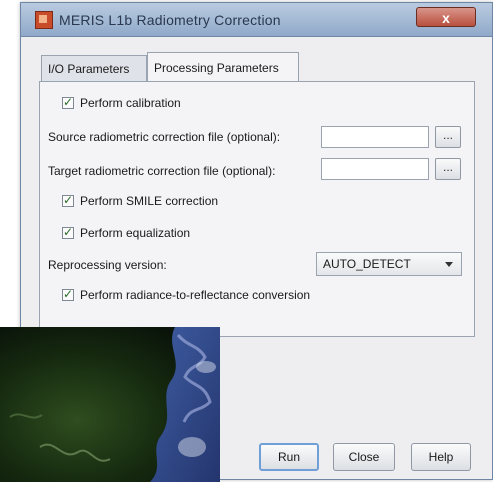  What do you see at coordinates (130, 103) in the screenshot?
I see `perform-calibration-label: Perform calibration` at bounding box center [130, 103].